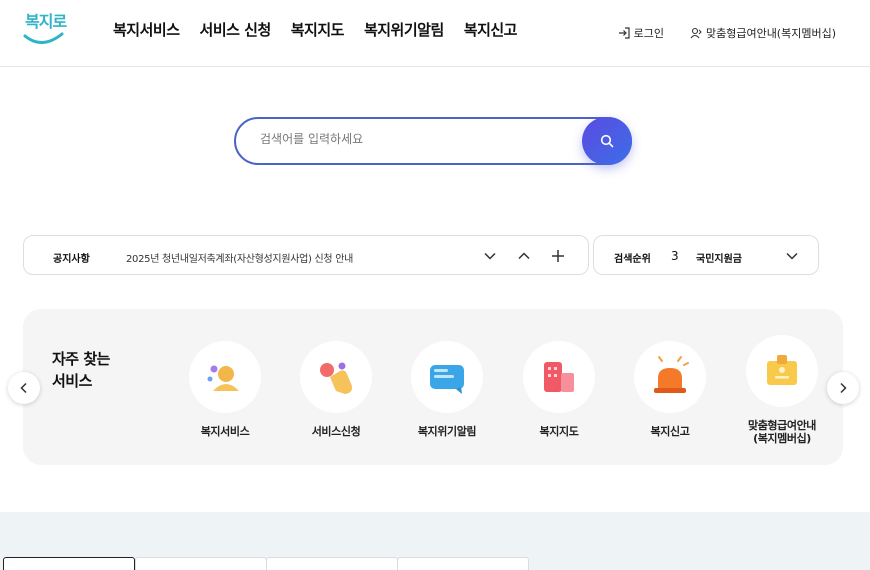 The image size is (870, 570). Describe the element at coordinates (675, 256) in the screenshot. I see `rank-number: 3` at that location.